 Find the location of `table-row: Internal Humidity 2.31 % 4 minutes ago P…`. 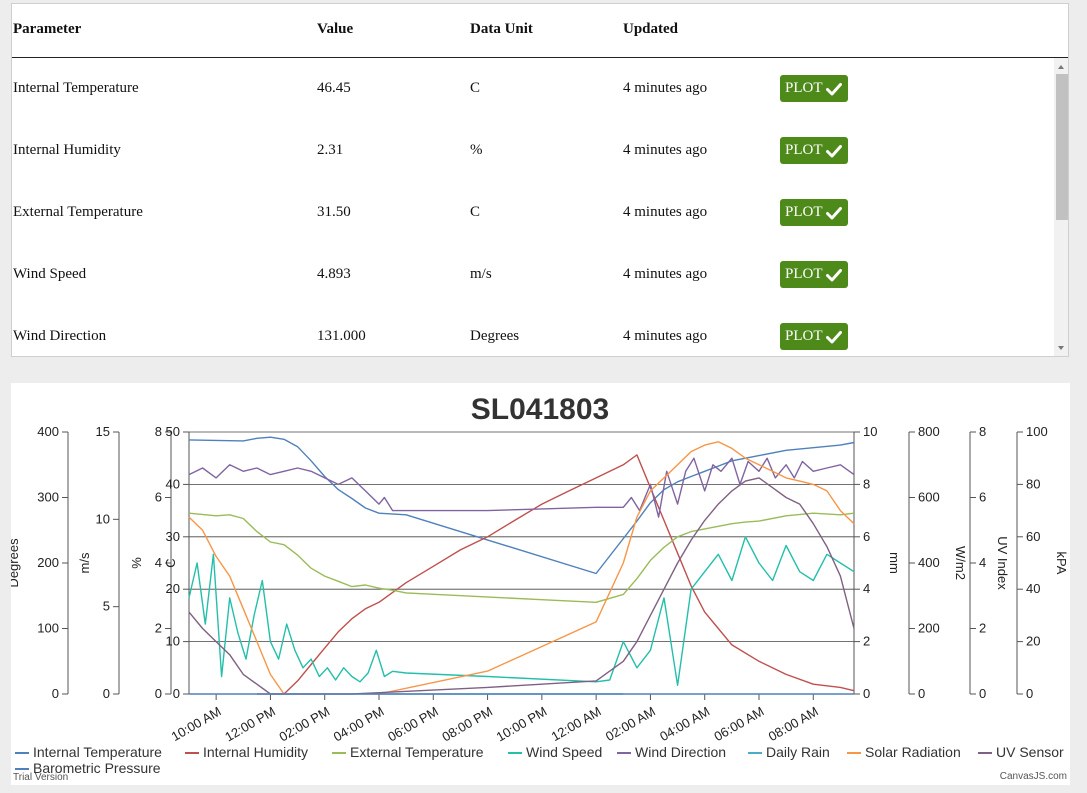

table-row: Internal Humidity 2.31 % 4 minutes ago P… is located at coordinates (533, 151).